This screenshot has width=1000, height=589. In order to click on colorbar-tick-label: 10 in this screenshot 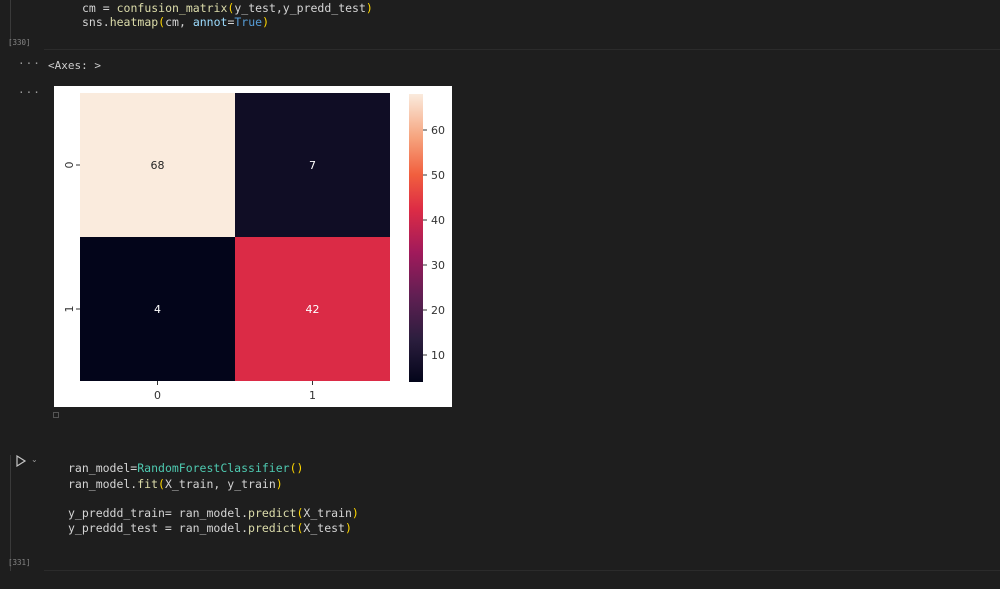, I will do `click(438, 355)`.